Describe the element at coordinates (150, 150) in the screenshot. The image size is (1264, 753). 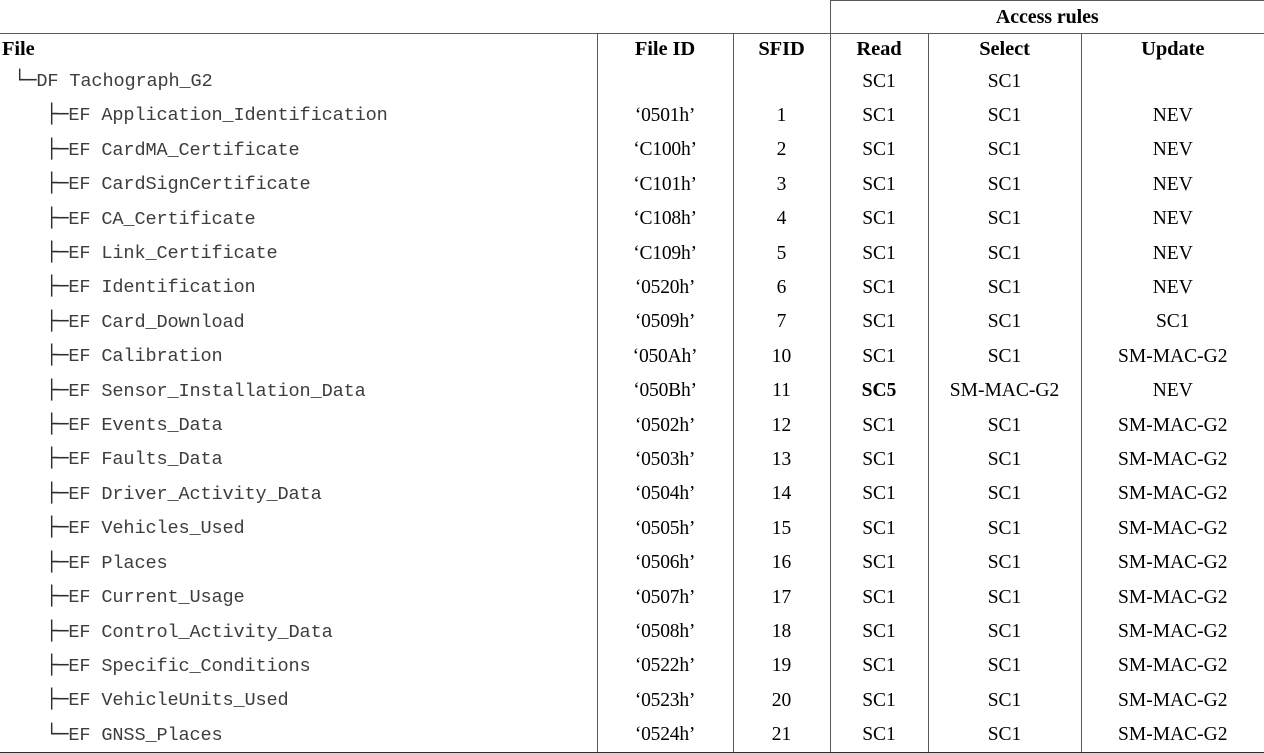
I see `file-tree-entry: ├─EF CardMA_Certificate` at that location.